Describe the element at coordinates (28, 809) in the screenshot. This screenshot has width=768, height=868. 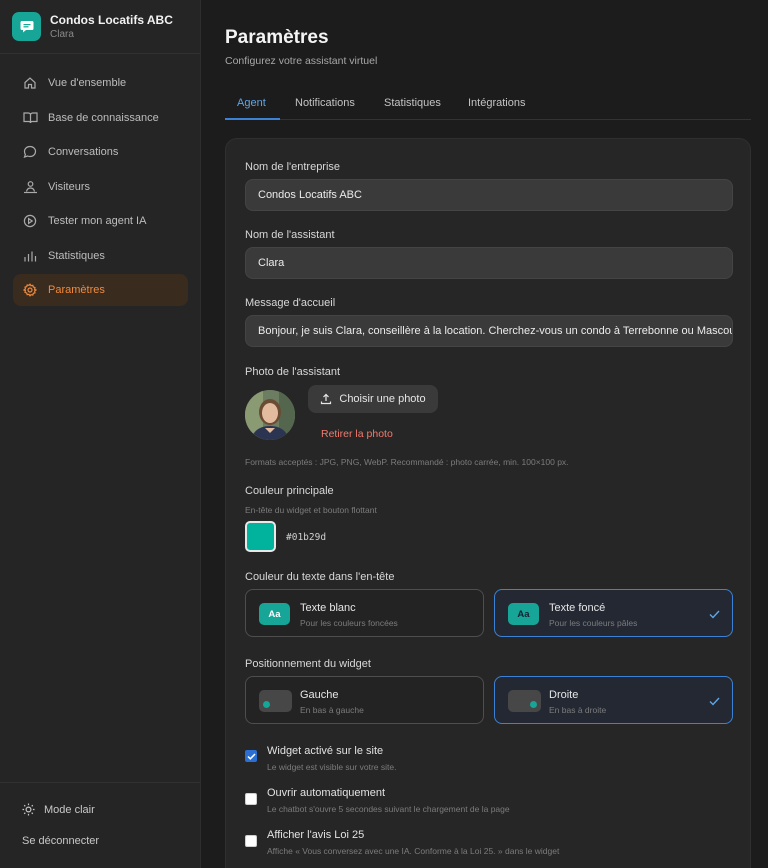
I see `sun-icon` at that location.